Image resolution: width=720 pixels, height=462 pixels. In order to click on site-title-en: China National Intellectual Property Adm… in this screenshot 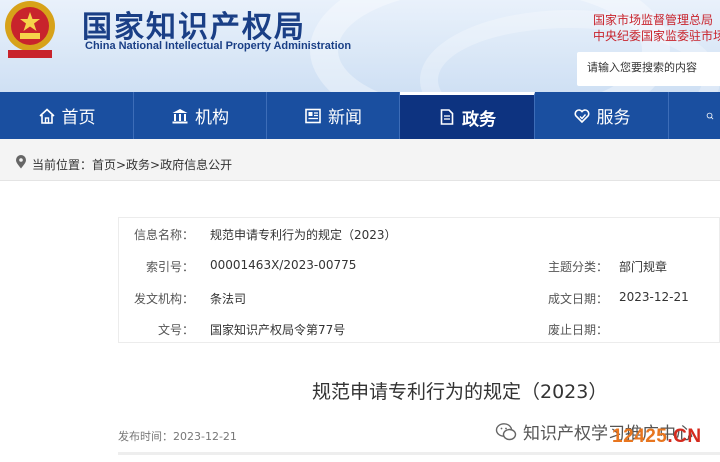, I will do `click(218, 46)`.